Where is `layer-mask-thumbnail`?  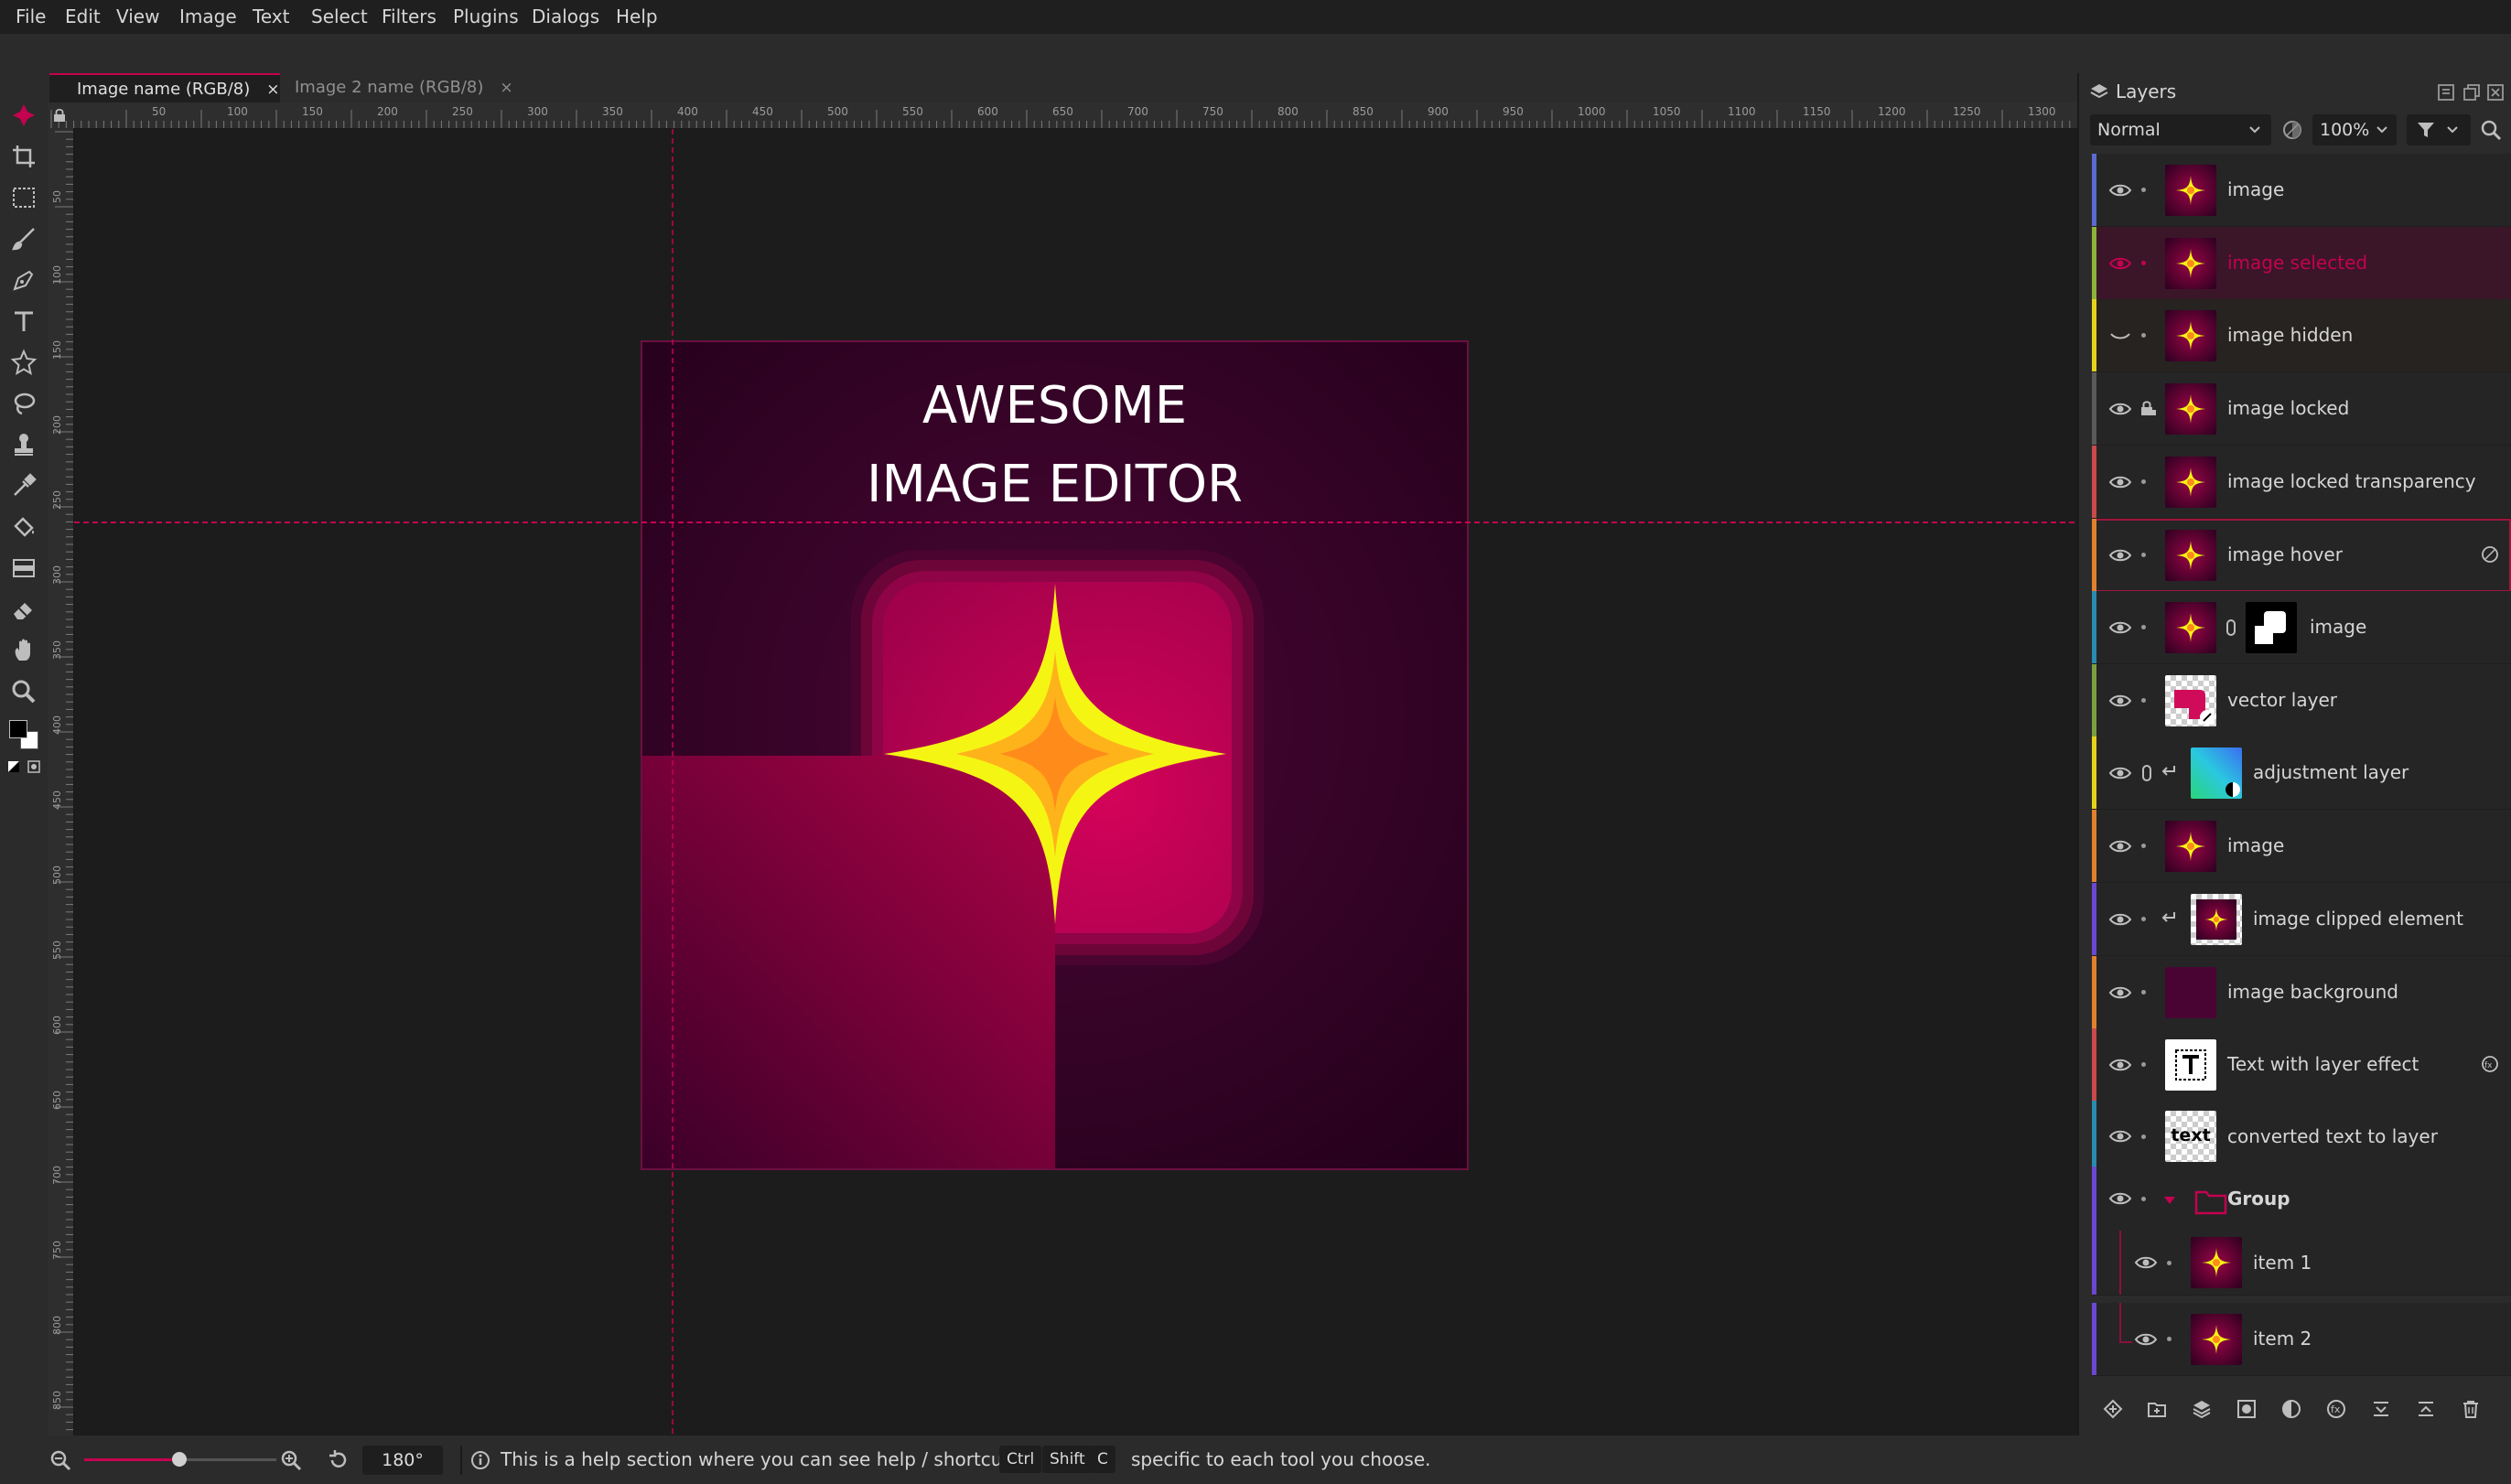
layer-mask-thumbnail is located at coordinates (2271, 627).